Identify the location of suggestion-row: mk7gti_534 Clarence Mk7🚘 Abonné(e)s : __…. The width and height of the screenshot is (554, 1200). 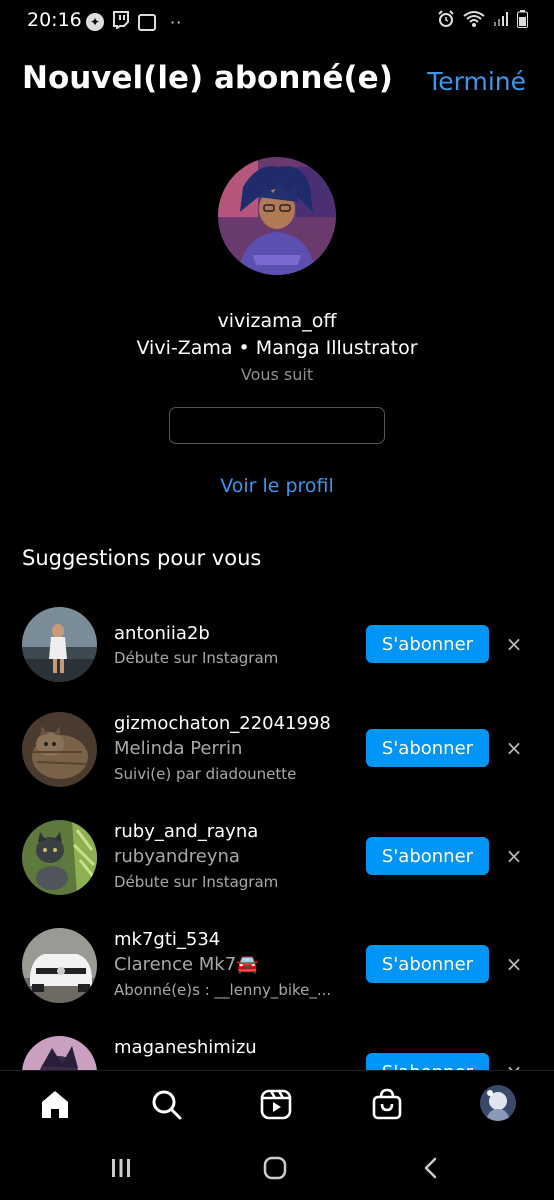
(277, 974).